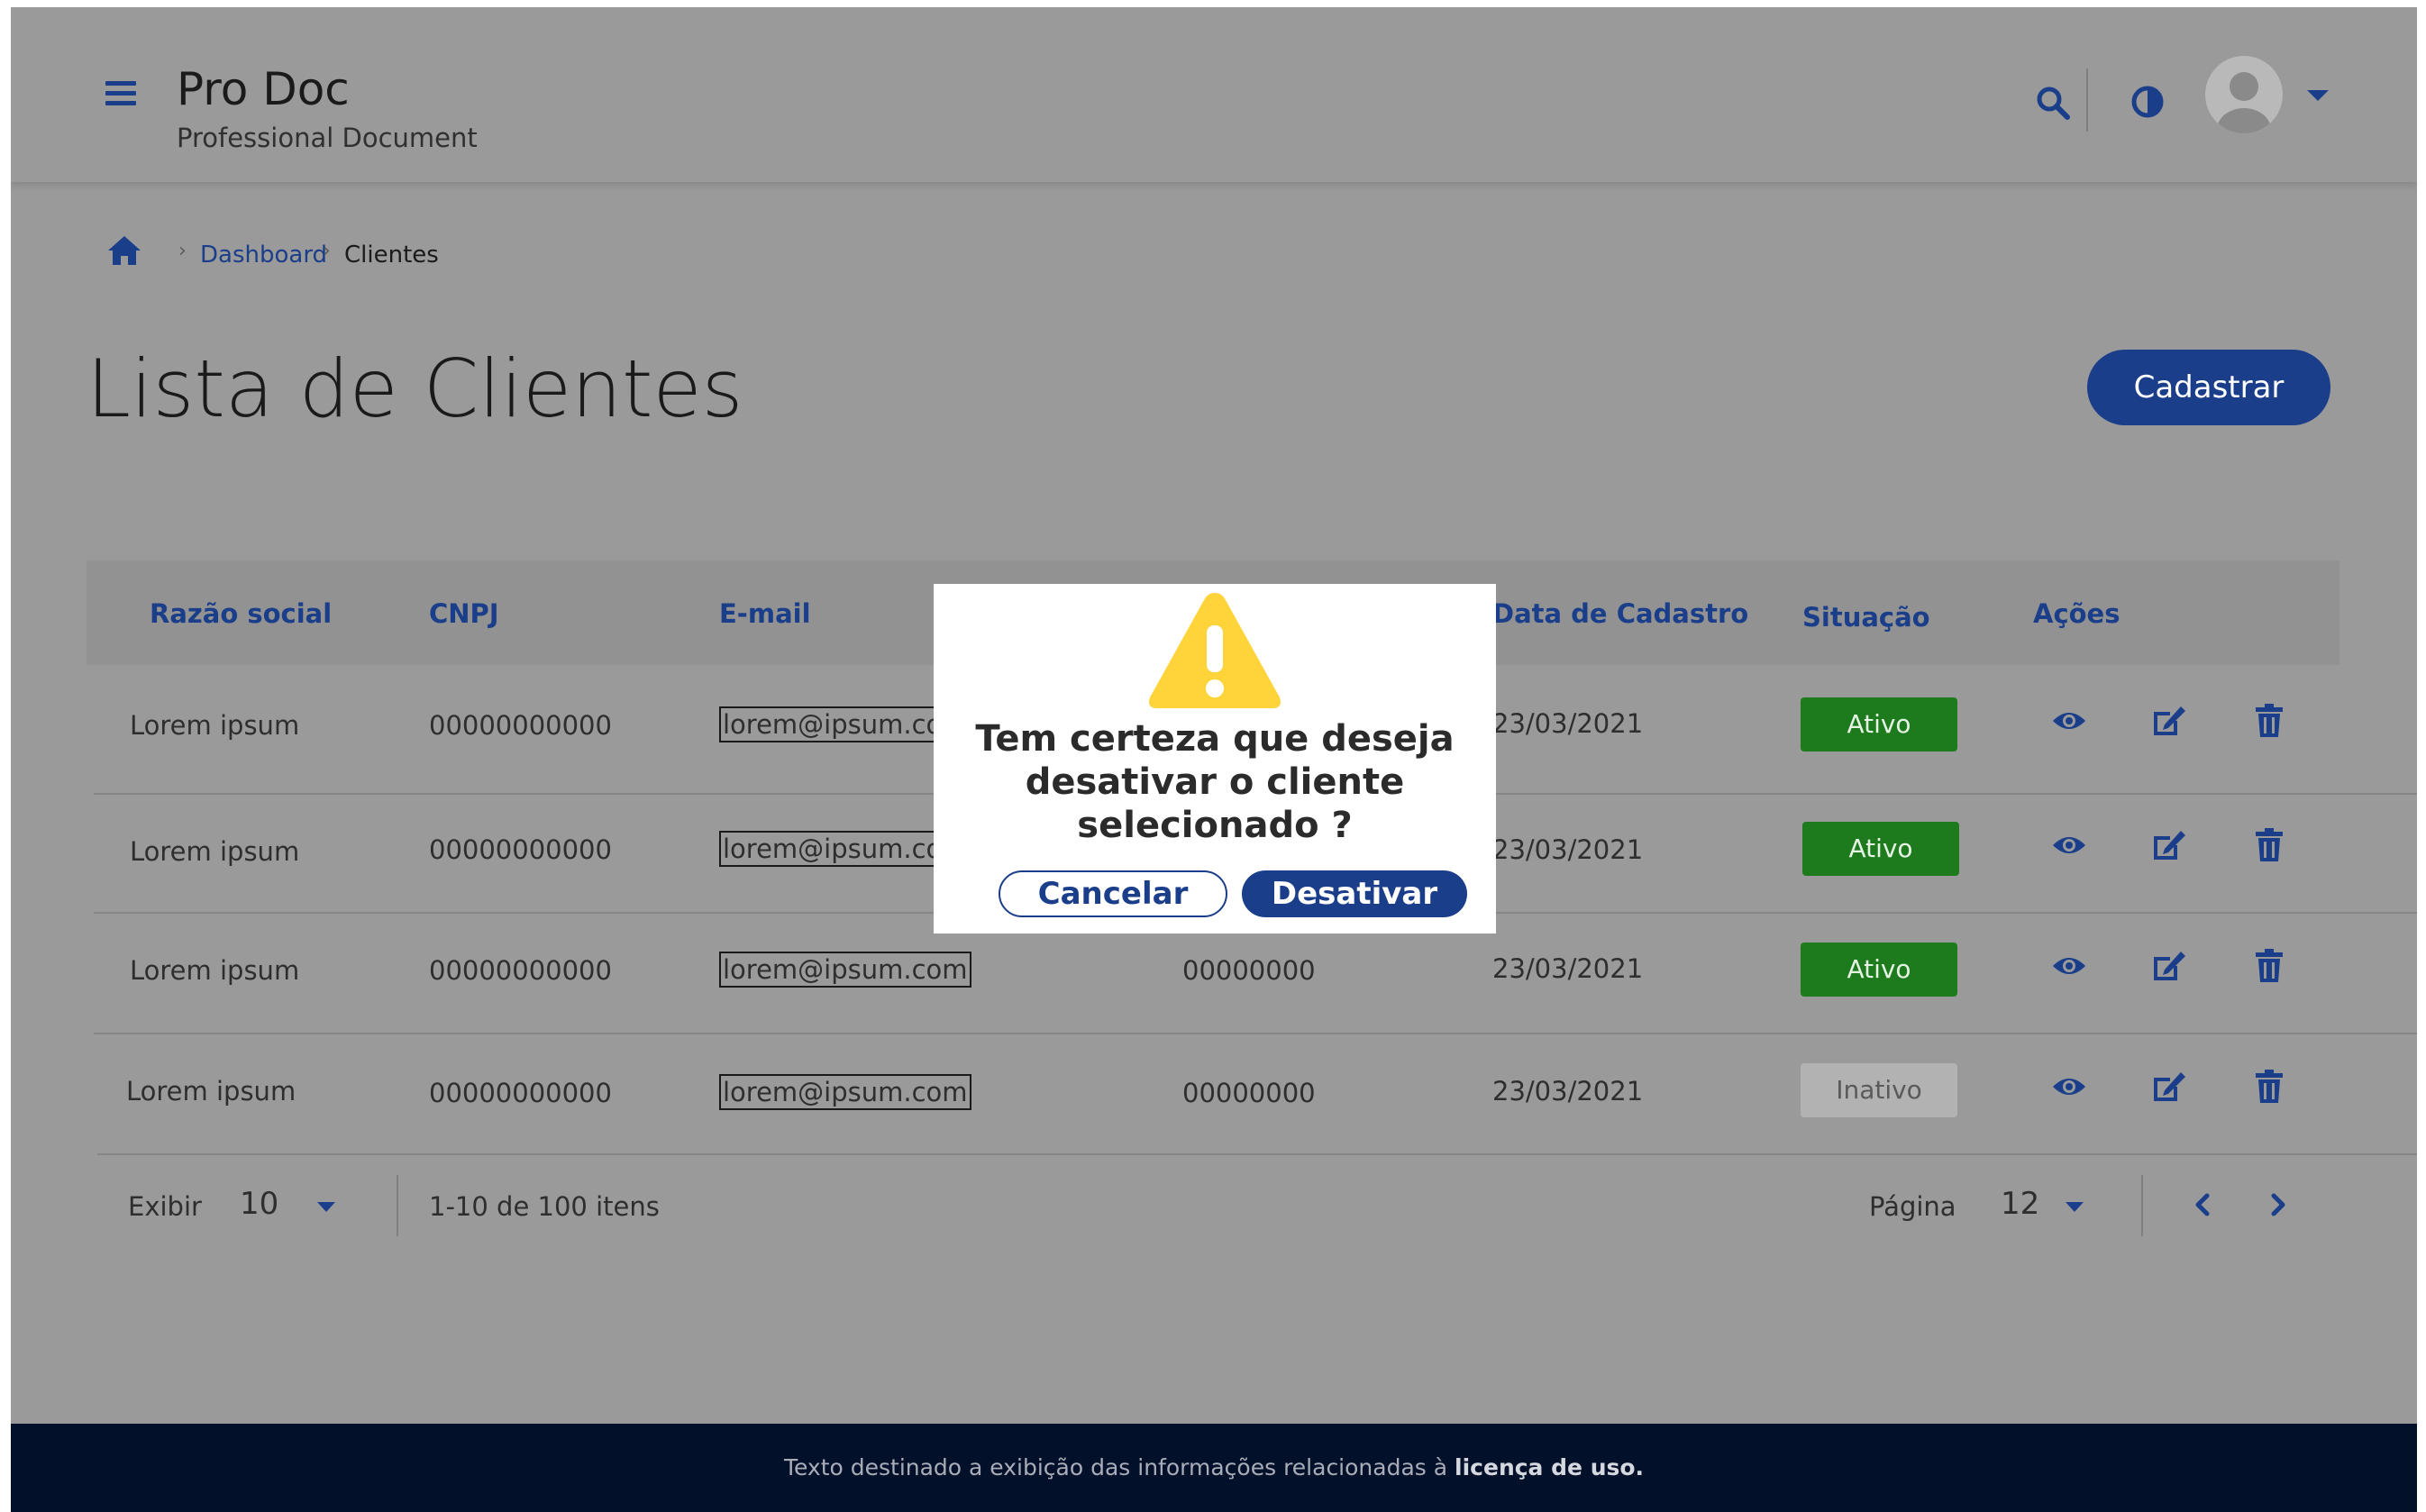  What do you see at coordinates (765, 613) in the screenshot?
I see `column-header-email: E-mail` at bounding box center [765, 613].